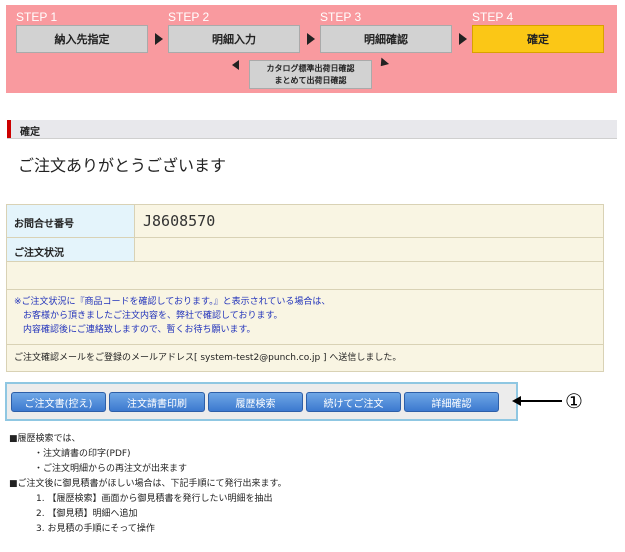  Describe the element at coordinates (30, 132) in the screenshot. I see `section-title: 確定` at that location.